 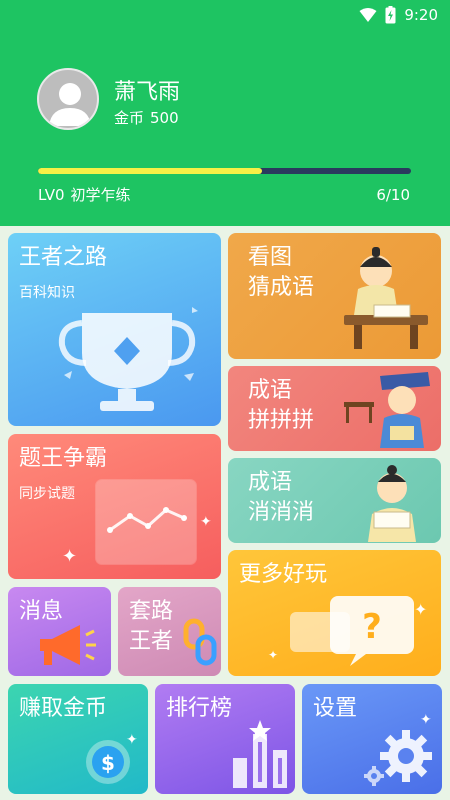 What do you see at coordinates (281, 287) in the screenshot?
I see `card-kantu-title-line2: 猜成语` at bounding box center [281, 287].